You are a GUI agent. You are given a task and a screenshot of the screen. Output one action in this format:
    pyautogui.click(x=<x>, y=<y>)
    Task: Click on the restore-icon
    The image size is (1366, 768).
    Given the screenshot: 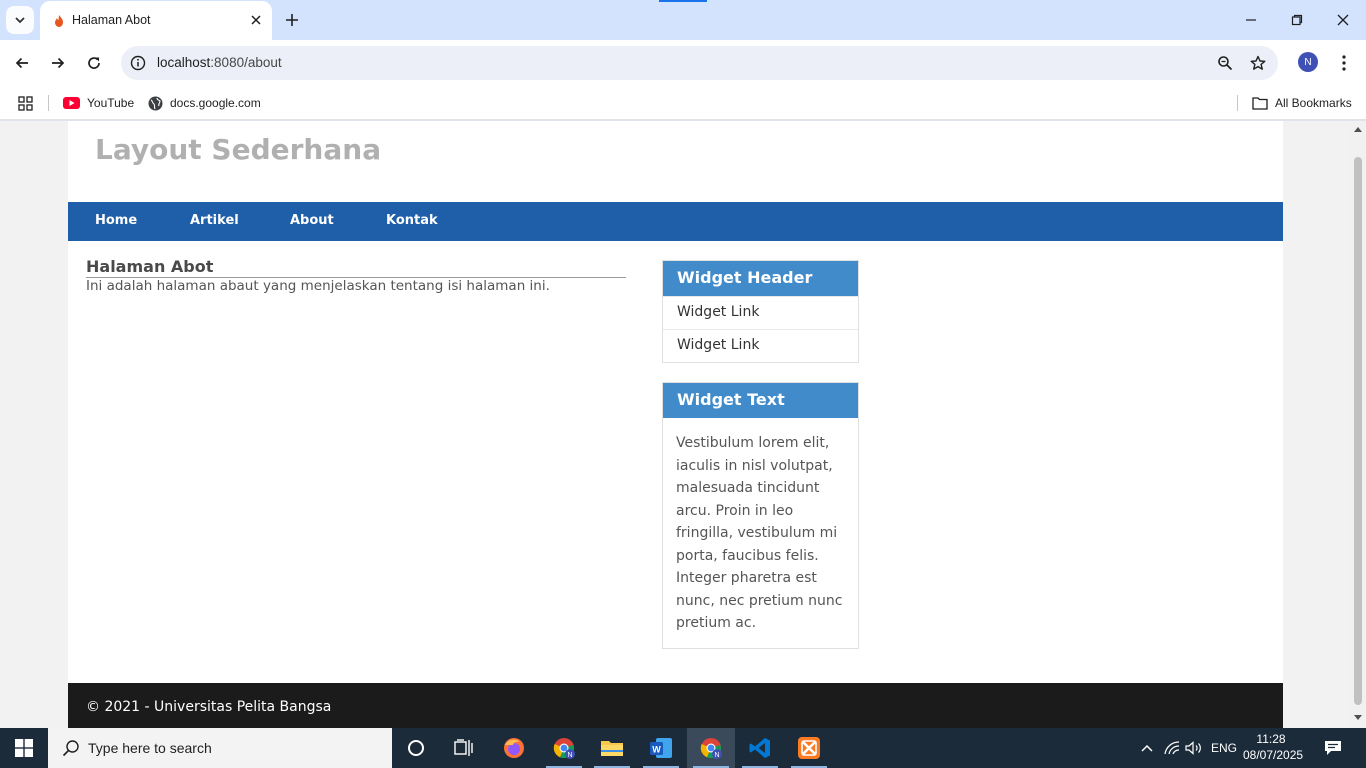 What is the action you would take?
    pyautogui.click(x=1297, y=20)
    